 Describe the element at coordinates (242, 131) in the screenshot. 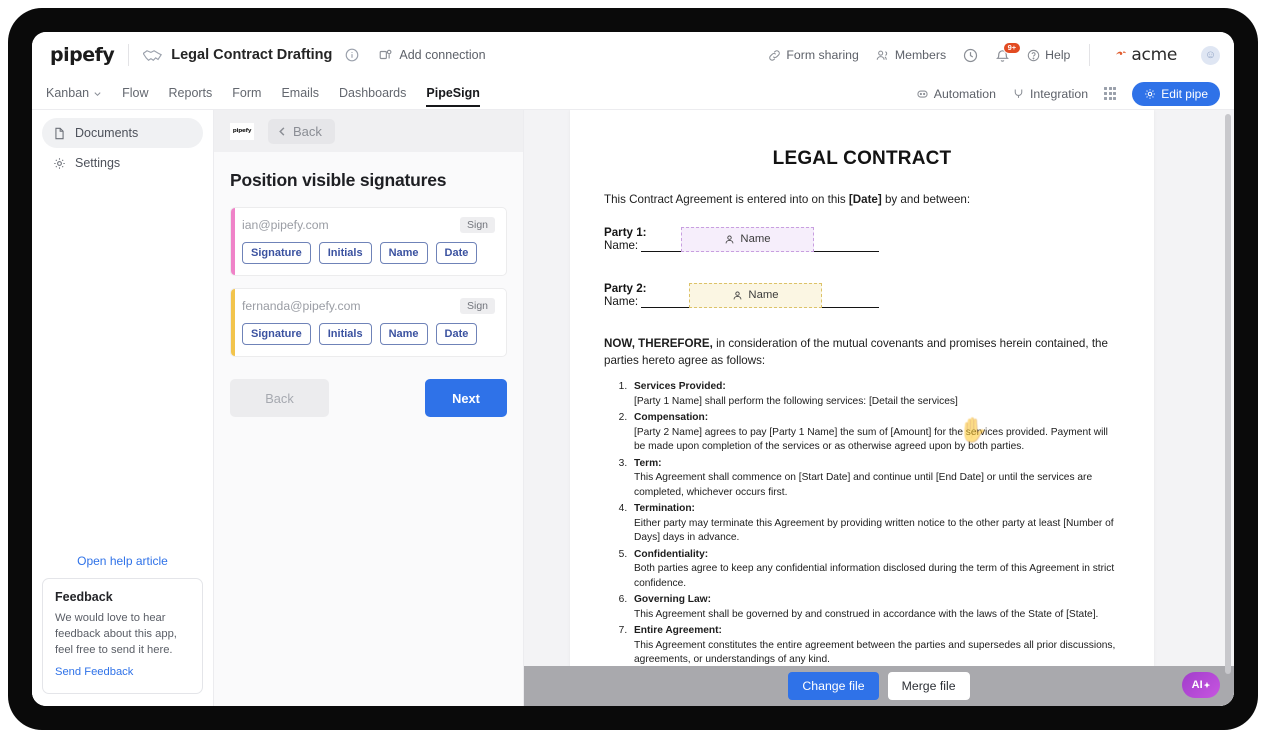

I see `pipefy-small-logo: pipefy` at that location.